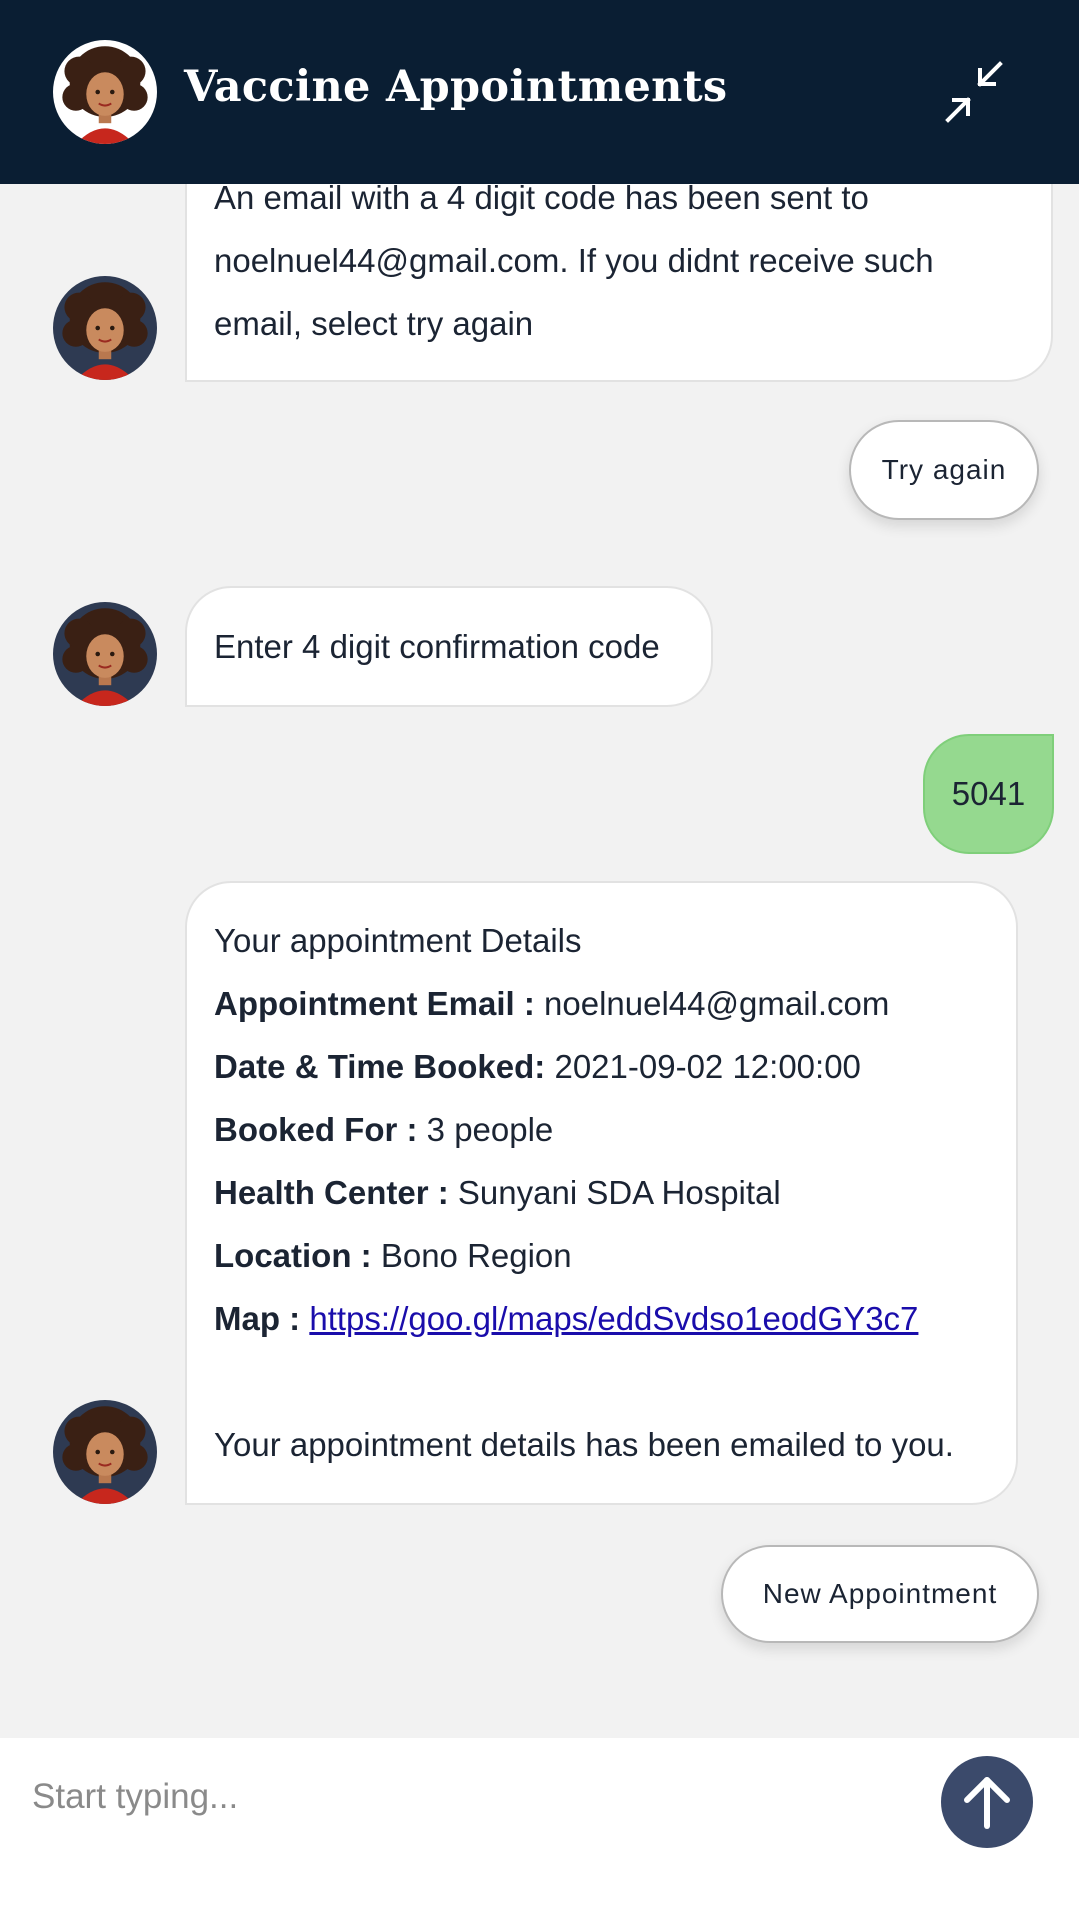  What do you see at coordinates (944, 470) in the screenshot?
I see `try-again-button: Try again` at bounding box center [944, 470].